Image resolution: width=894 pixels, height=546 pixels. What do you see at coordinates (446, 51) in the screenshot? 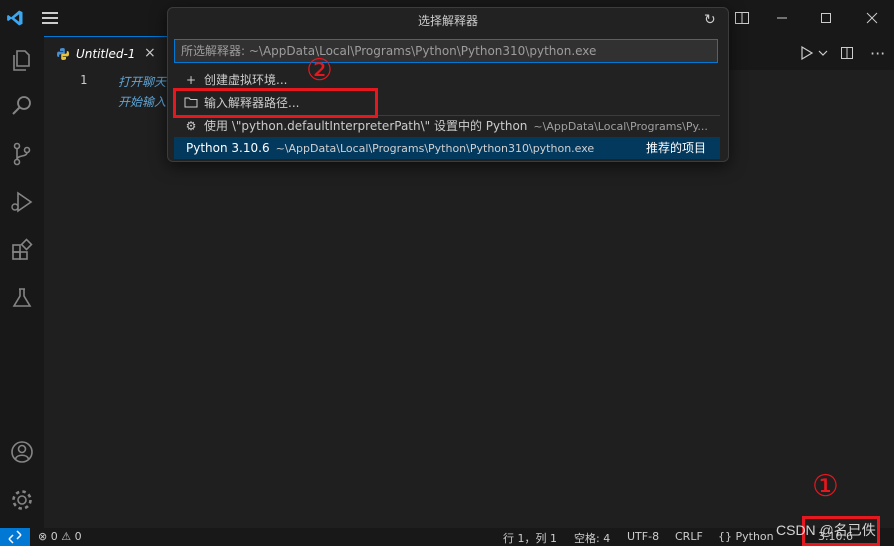
I see `interpreter-search-input` at bounding box center [446, 51].